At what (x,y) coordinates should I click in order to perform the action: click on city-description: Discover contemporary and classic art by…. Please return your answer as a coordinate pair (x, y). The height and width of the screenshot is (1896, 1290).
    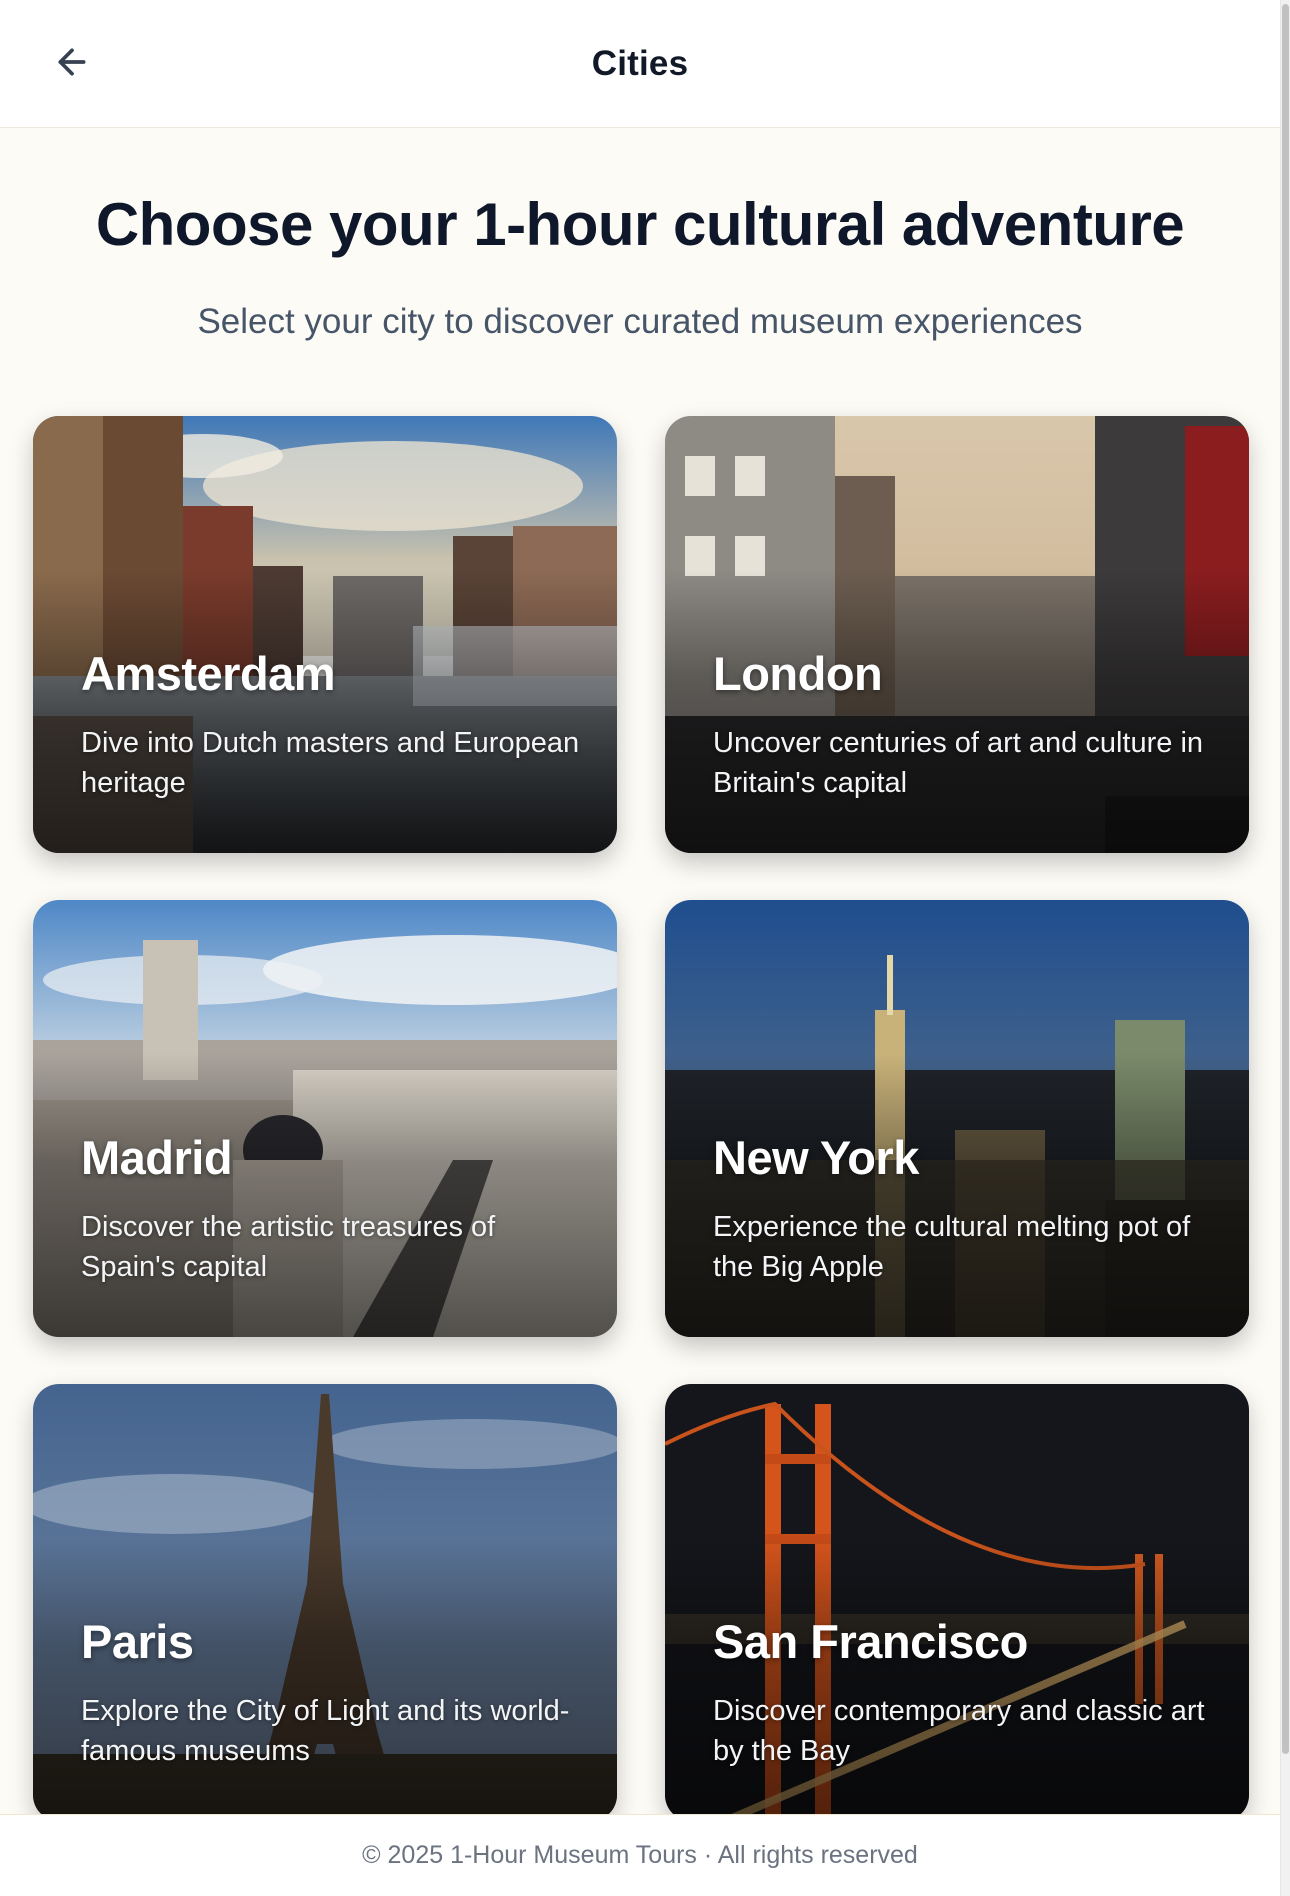
    Looking at the image, I should click on (959, 1731).